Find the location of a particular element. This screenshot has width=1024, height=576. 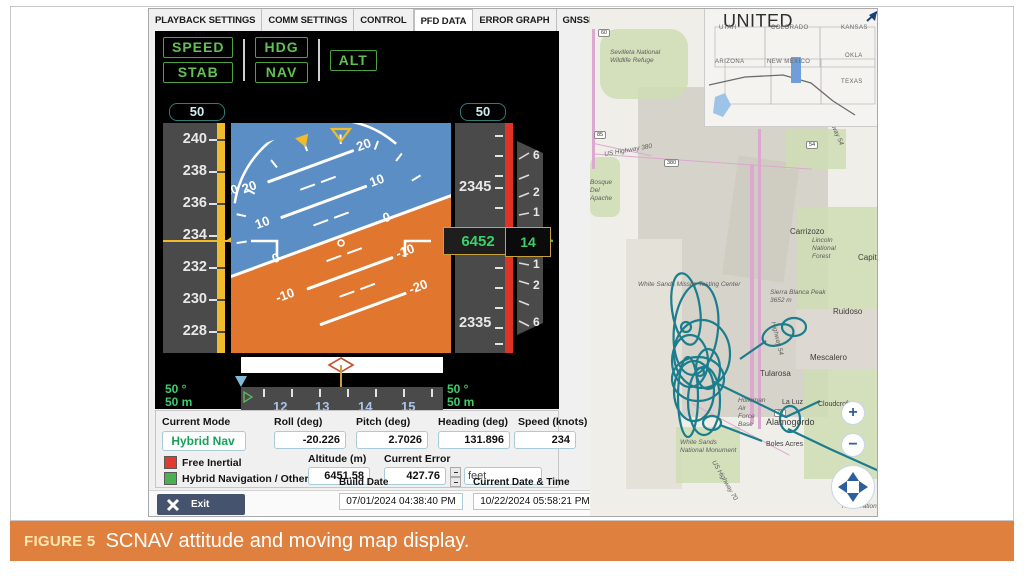

altitude-bug-box: 50 is located at coordinates (483, 112).